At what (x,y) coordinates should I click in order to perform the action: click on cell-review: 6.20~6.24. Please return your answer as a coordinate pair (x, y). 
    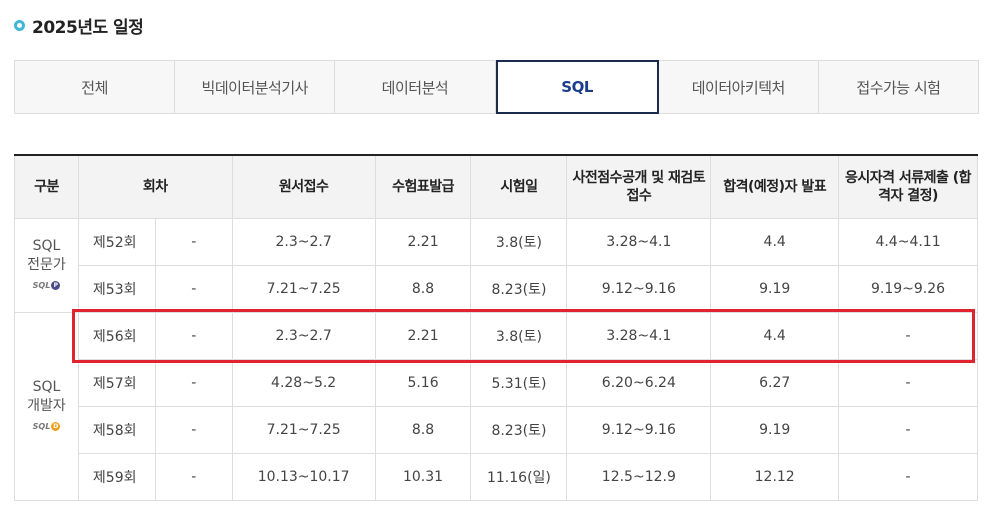
    Looking at the image, I should click on (639, 383).